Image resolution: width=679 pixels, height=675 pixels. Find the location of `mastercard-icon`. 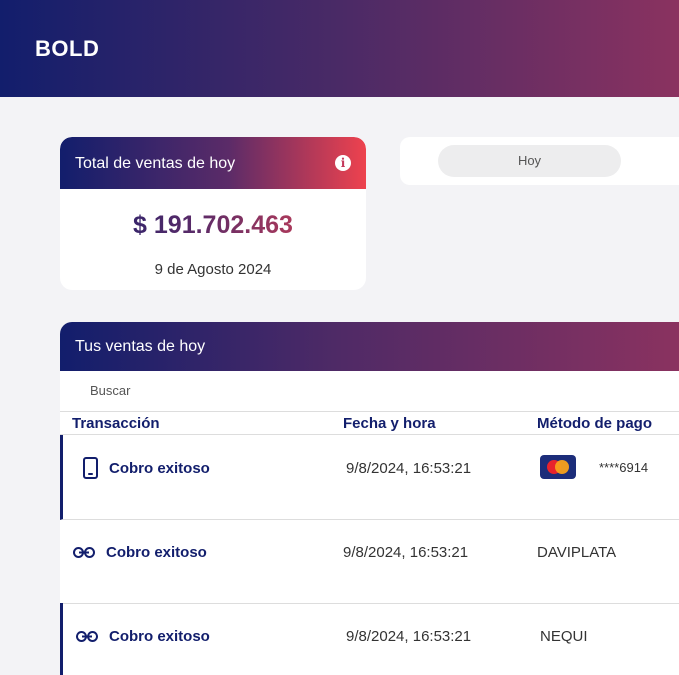

mastercard-icon is located at coordinates (558, 467).